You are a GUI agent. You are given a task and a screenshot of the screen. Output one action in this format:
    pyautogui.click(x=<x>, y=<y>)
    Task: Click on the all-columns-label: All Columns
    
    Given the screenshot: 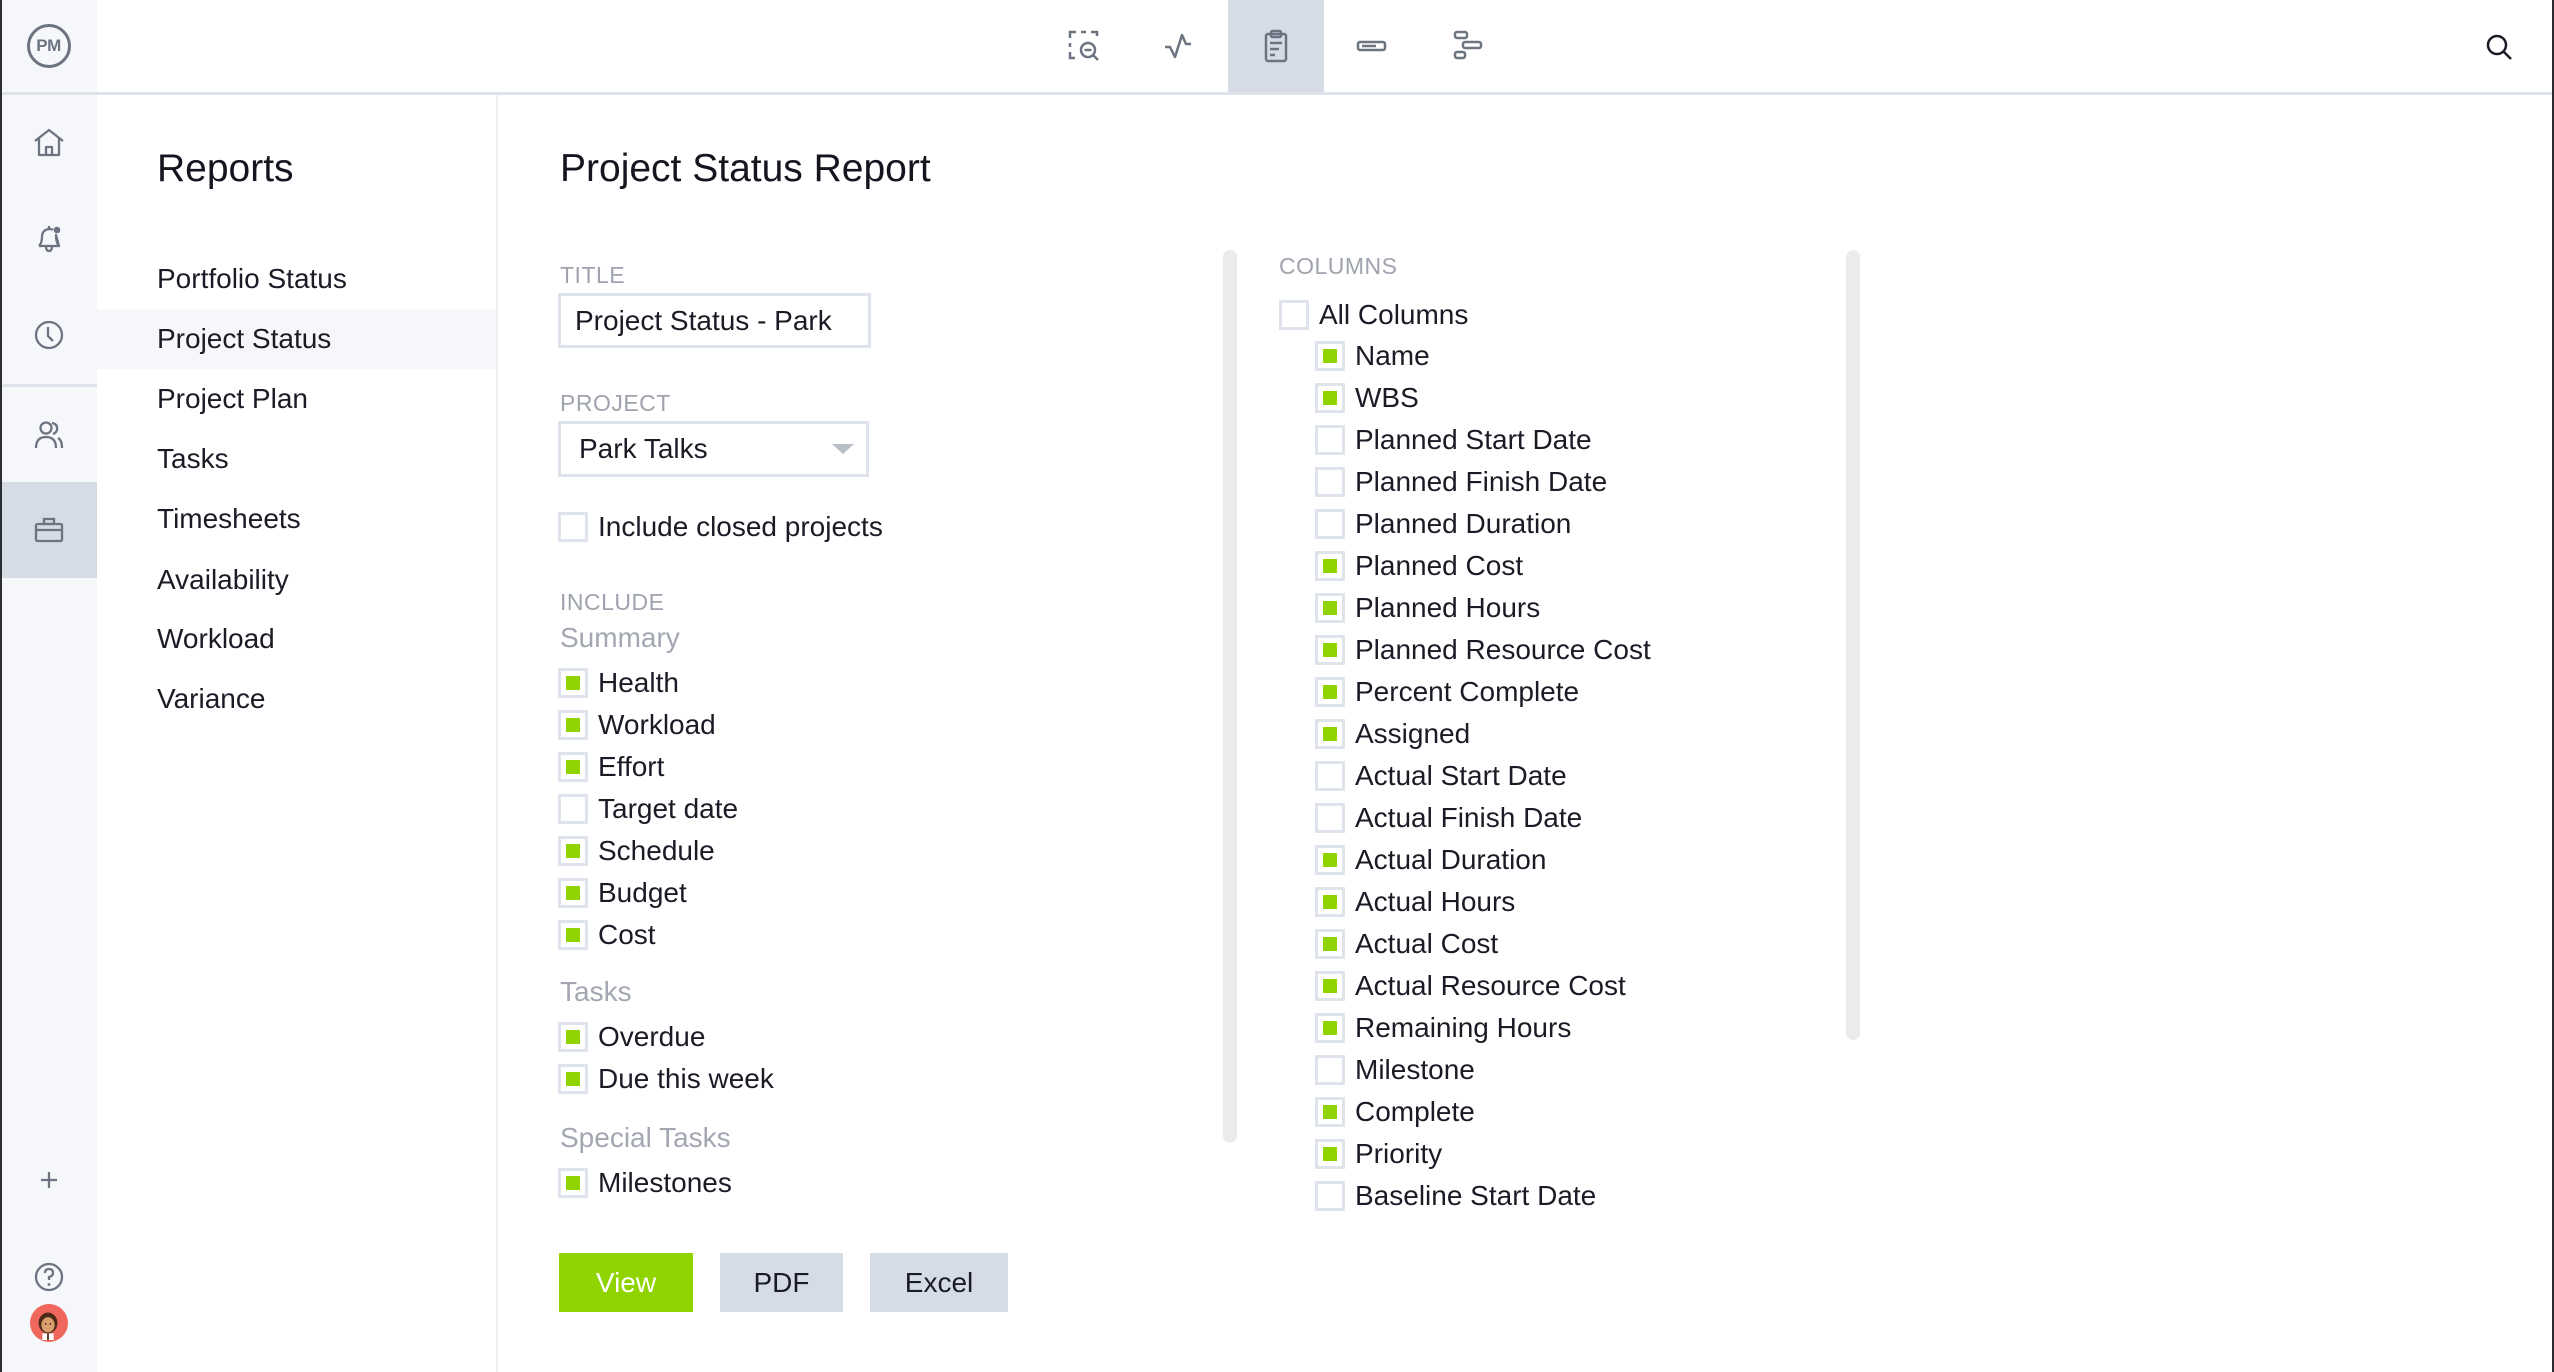 What is the action you would take?
    pyautogui.click(x=1394, y=314)
    